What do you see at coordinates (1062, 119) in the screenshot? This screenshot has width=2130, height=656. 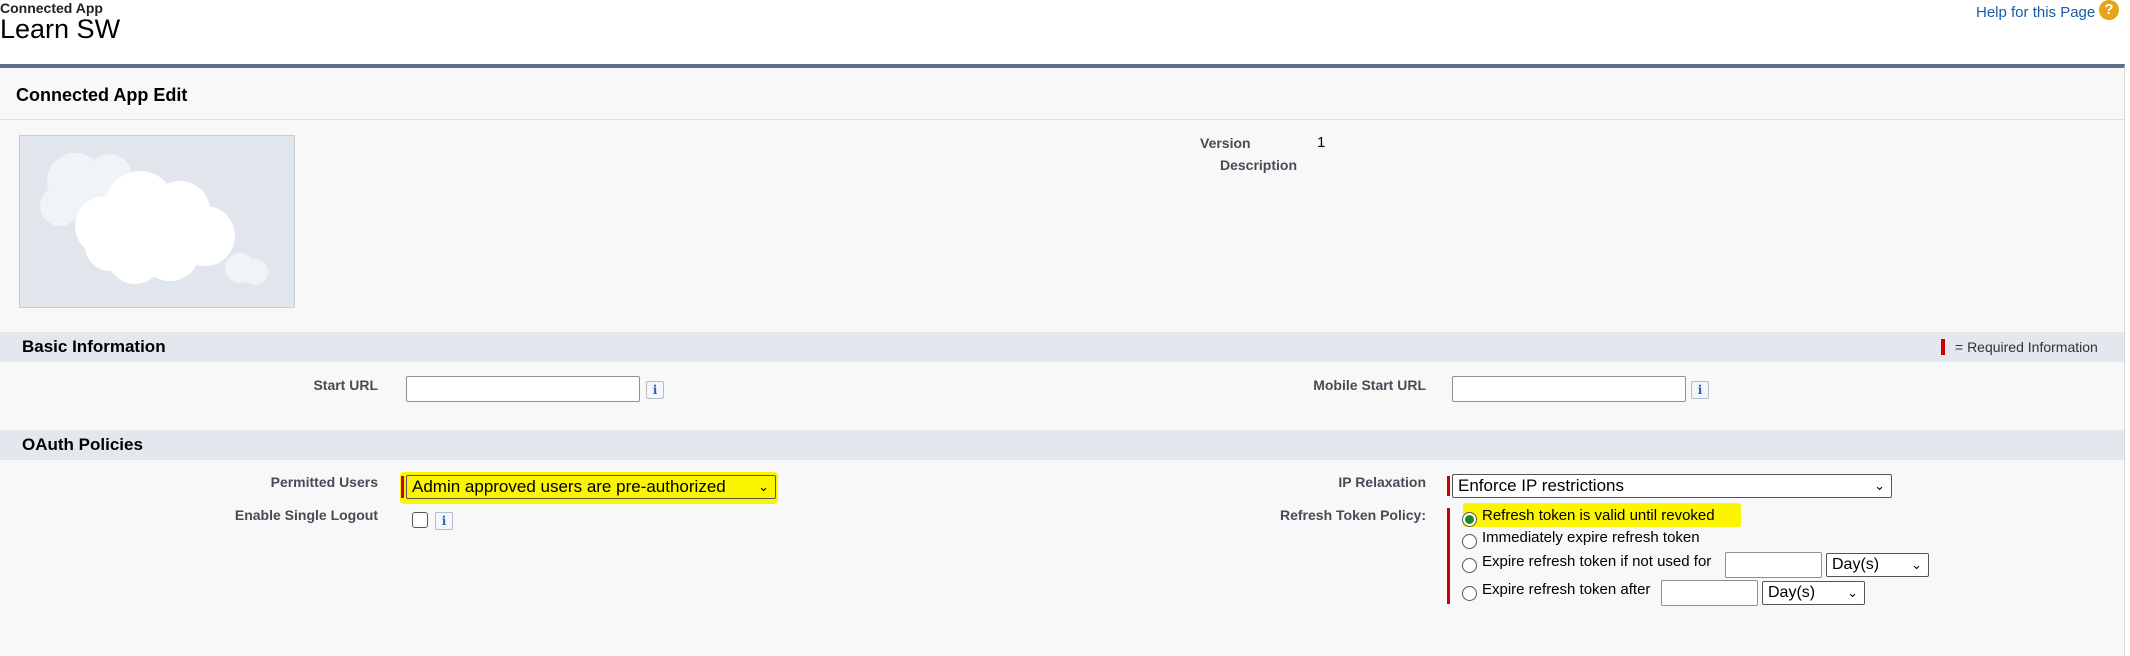 I see `panel-header-divider` at bounding box center [1062, 119].